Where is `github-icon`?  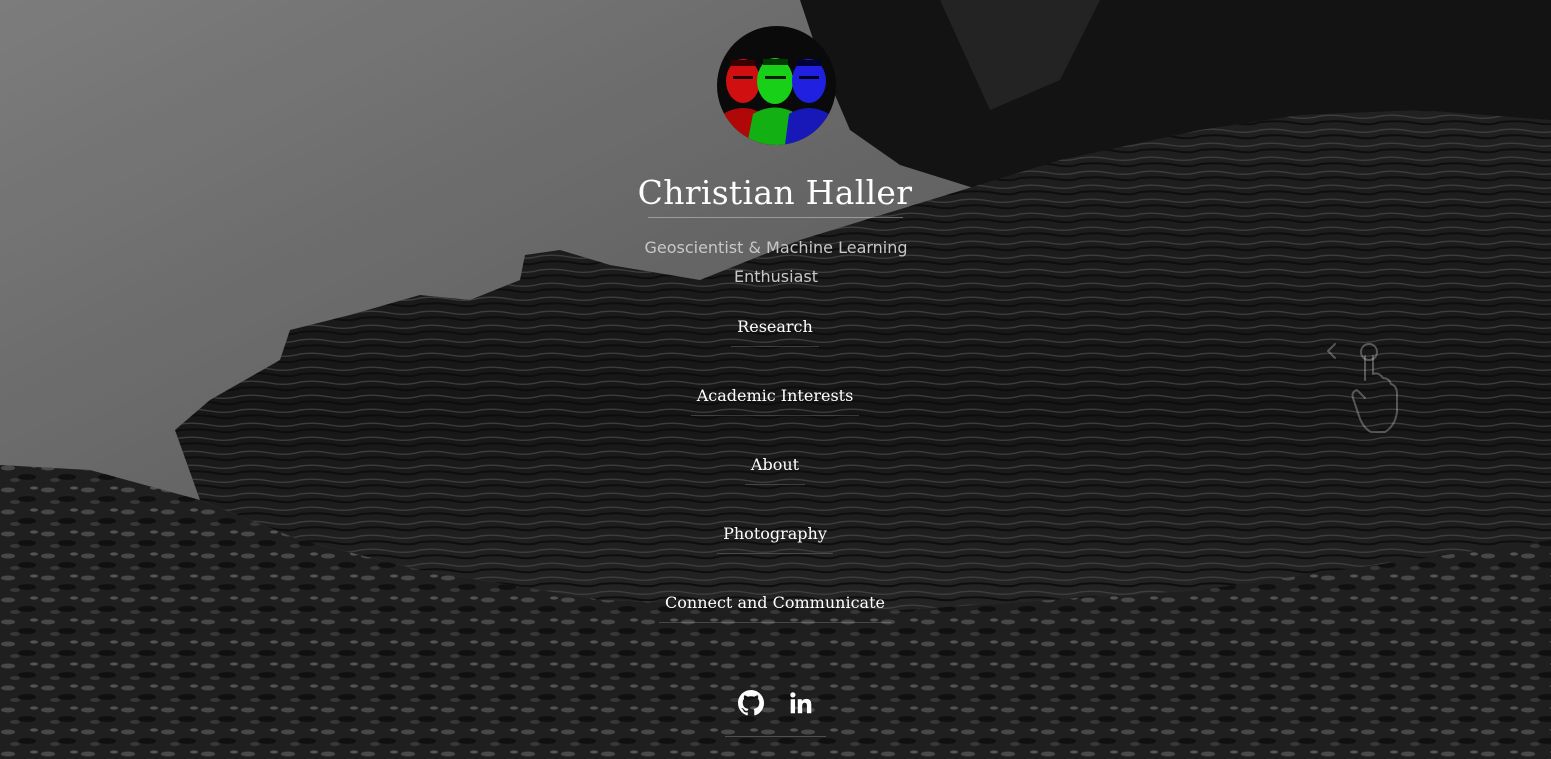 github-icon is located at coordinates (750, 703).